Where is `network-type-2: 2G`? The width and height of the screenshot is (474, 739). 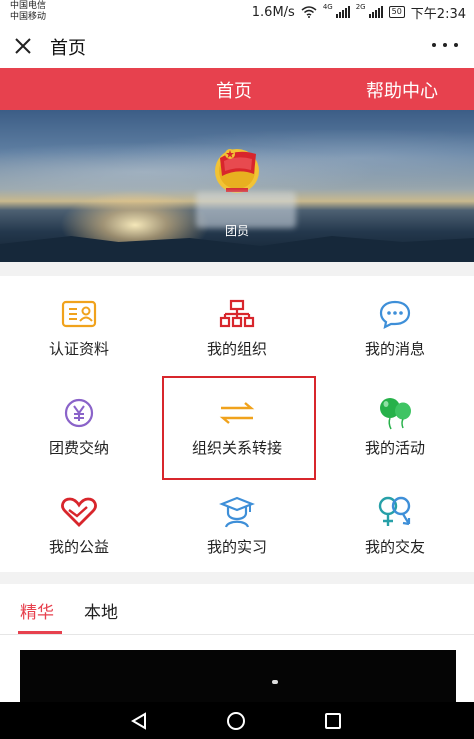
network-type-2: 2G is located at coordinates (360, 7).